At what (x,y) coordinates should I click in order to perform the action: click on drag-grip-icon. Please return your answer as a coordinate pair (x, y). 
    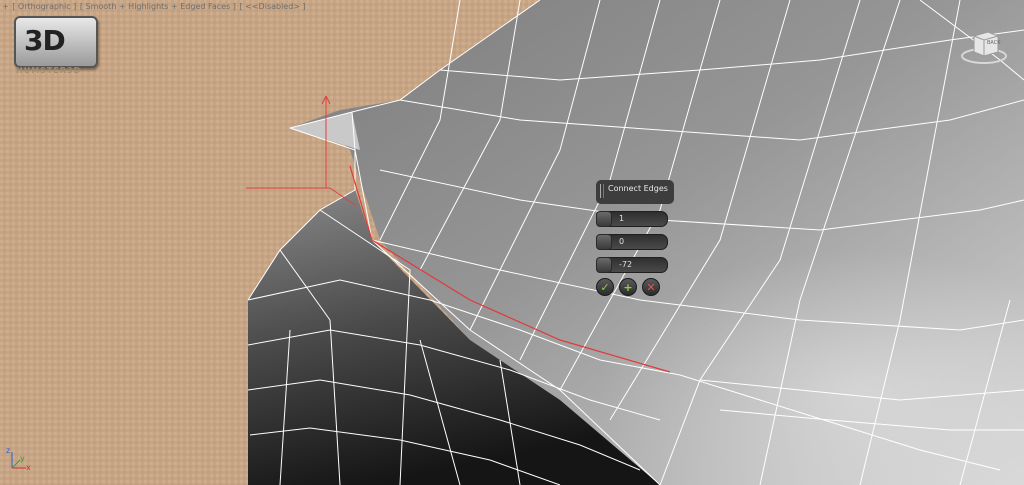
    Looking at the image, I should click on (602, 191).